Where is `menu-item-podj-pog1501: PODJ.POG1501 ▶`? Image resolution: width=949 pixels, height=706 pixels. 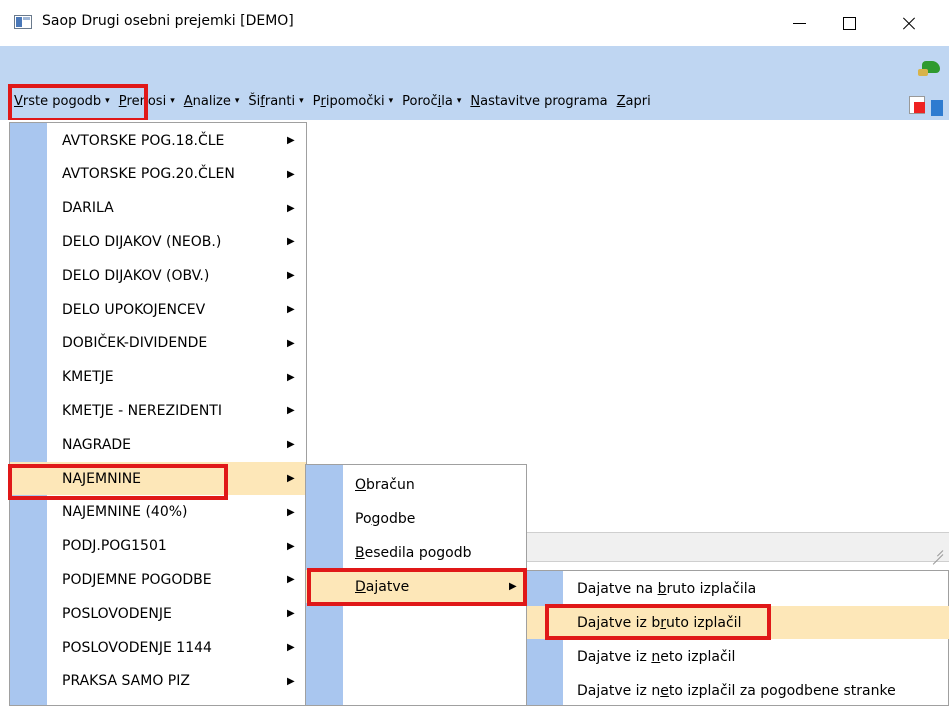
menu-item-podj-pog1501: PODJ.POG1501 ▶ is located at coordinates (158, 546).